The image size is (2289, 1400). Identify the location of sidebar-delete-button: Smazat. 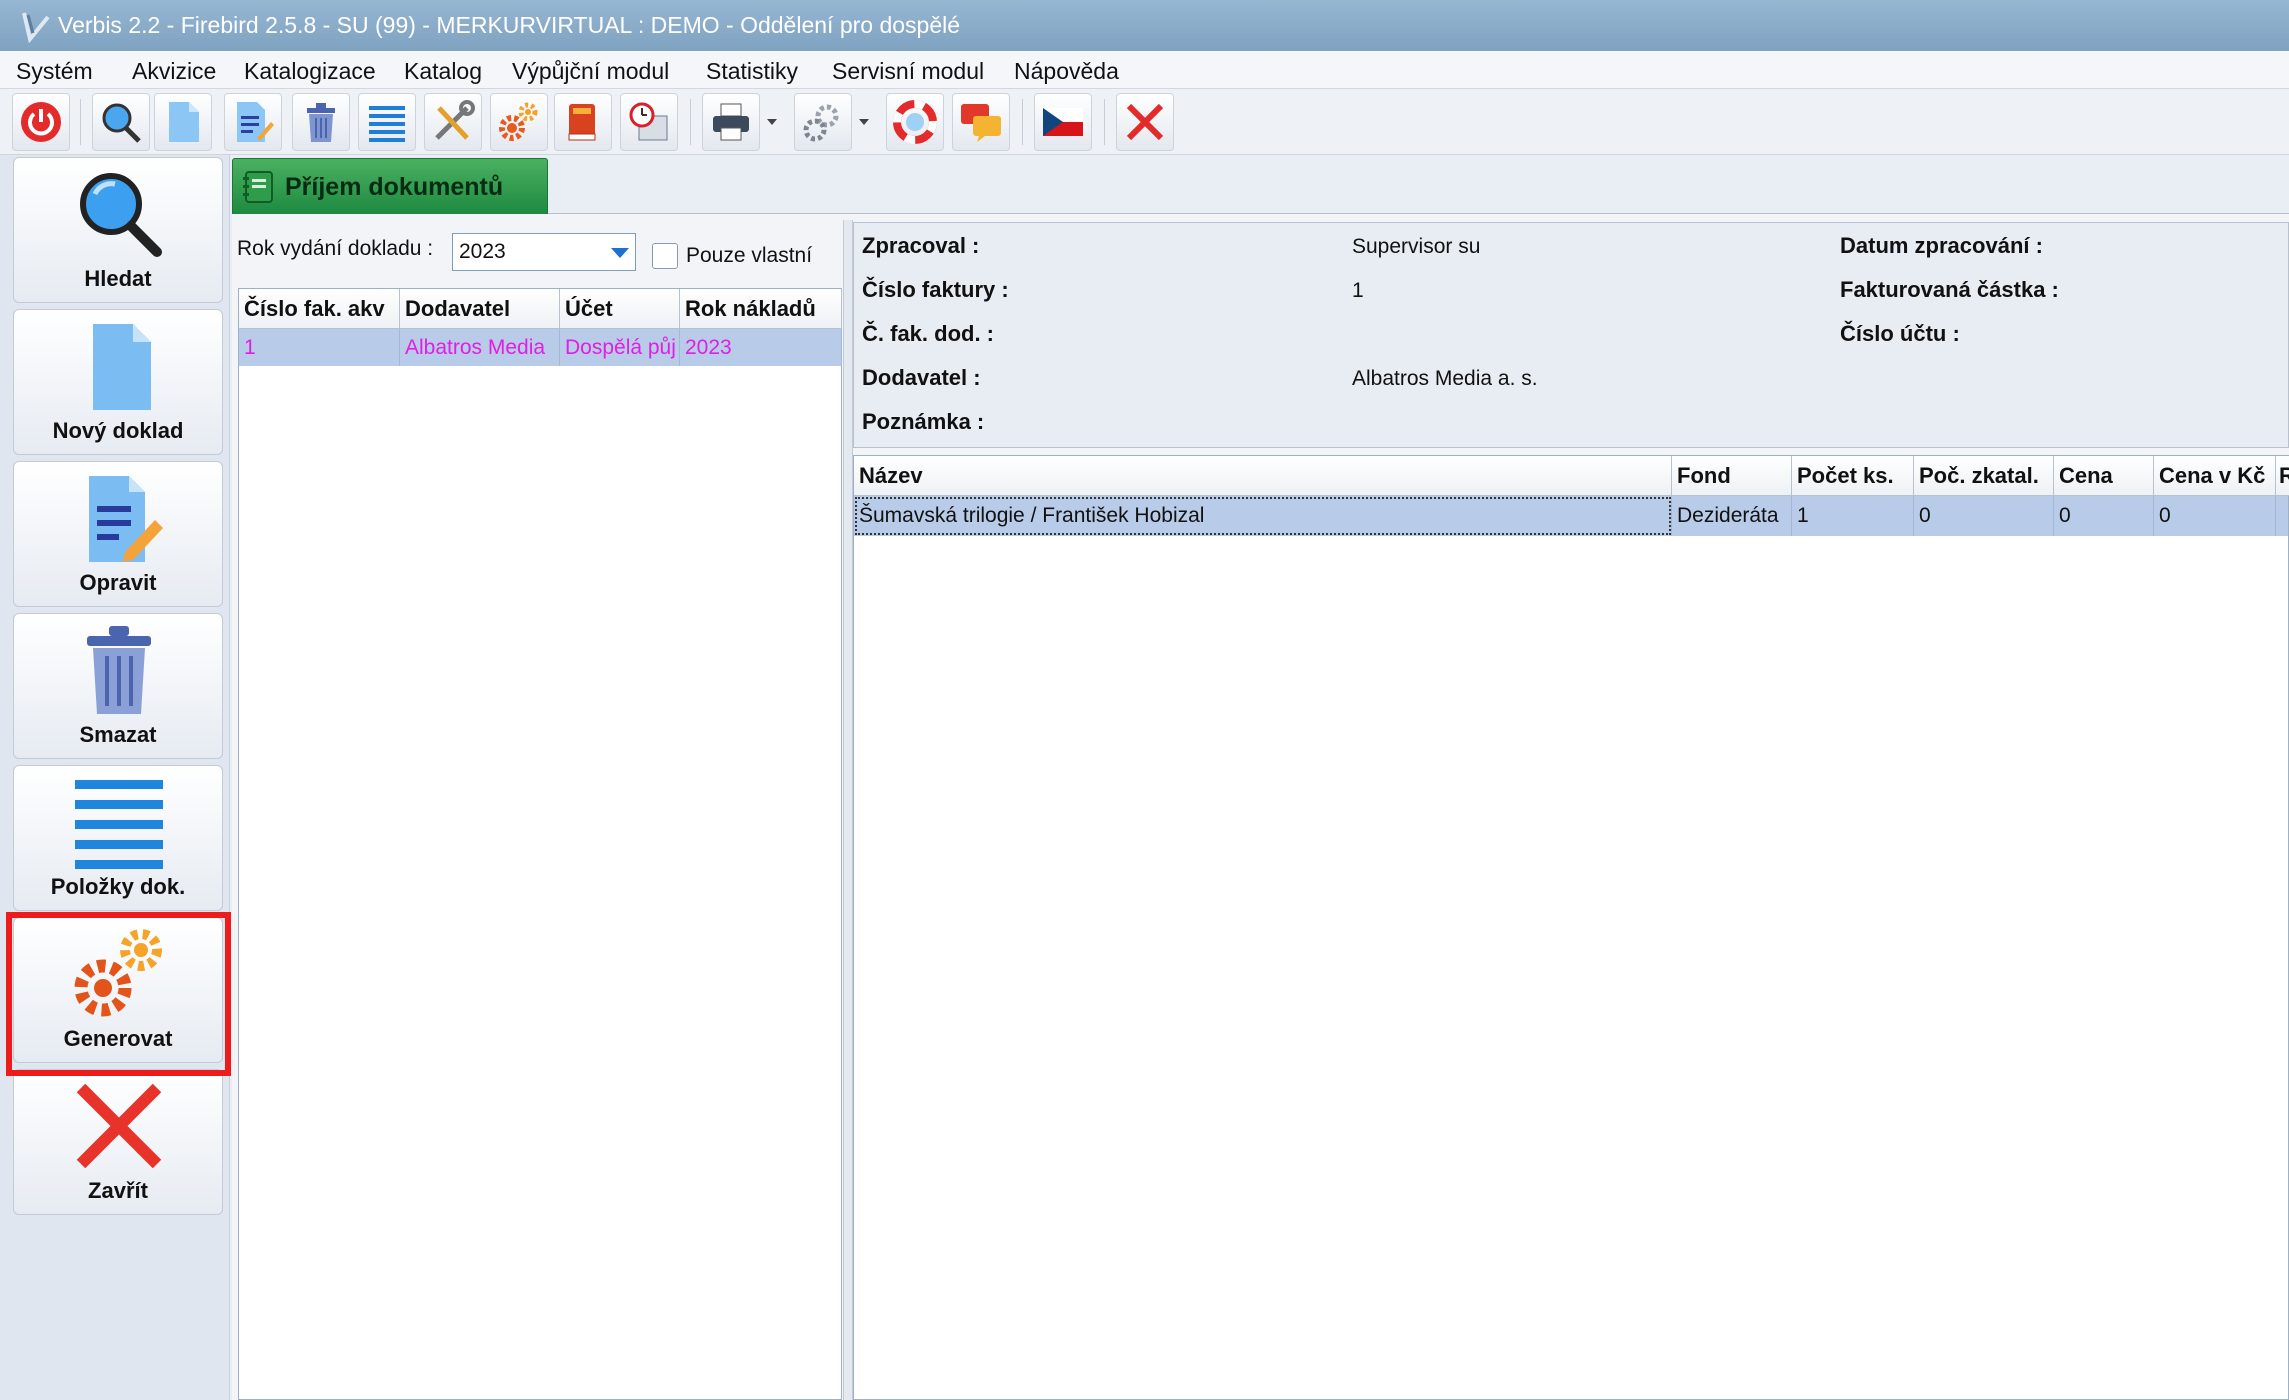
(118, 686).